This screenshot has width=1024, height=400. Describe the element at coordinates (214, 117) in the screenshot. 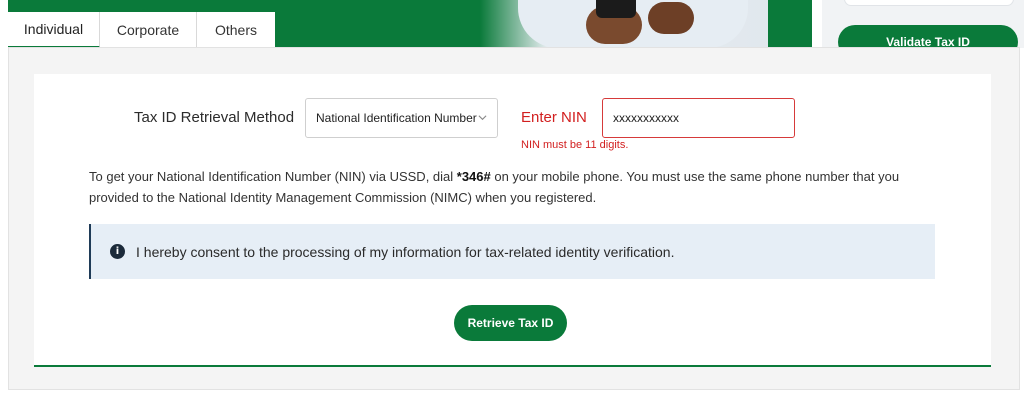

I see `retrieval-method-label: Tax ID Retrieval Method` at that location.